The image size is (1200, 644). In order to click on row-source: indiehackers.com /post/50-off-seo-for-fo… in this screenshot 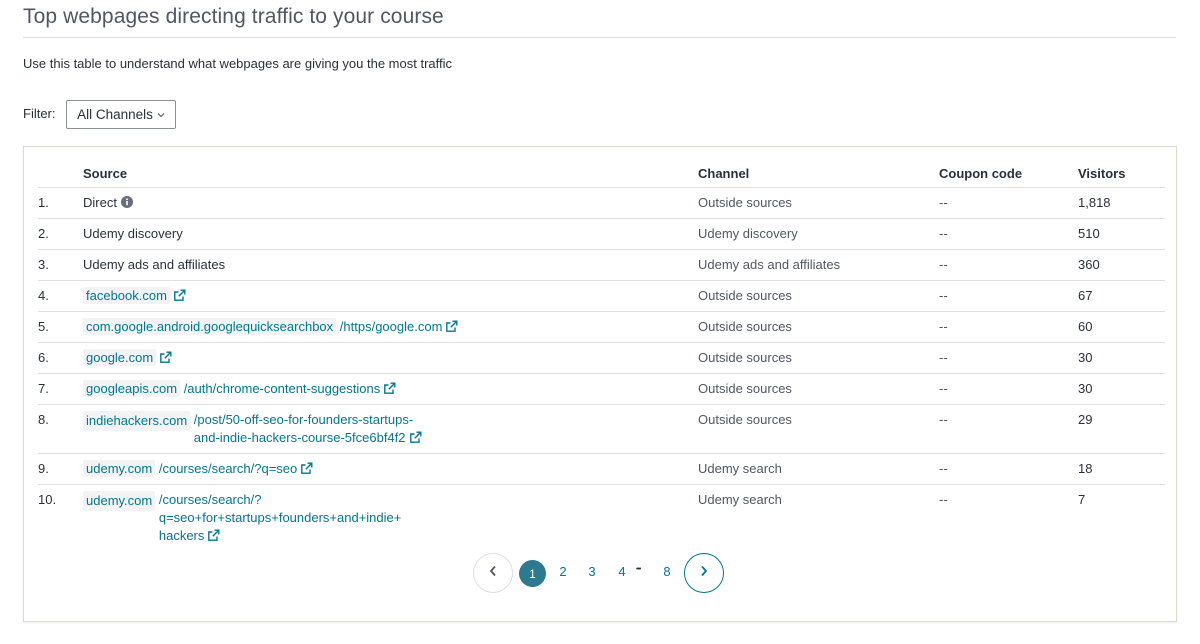, I will do `click(390, 429)`.